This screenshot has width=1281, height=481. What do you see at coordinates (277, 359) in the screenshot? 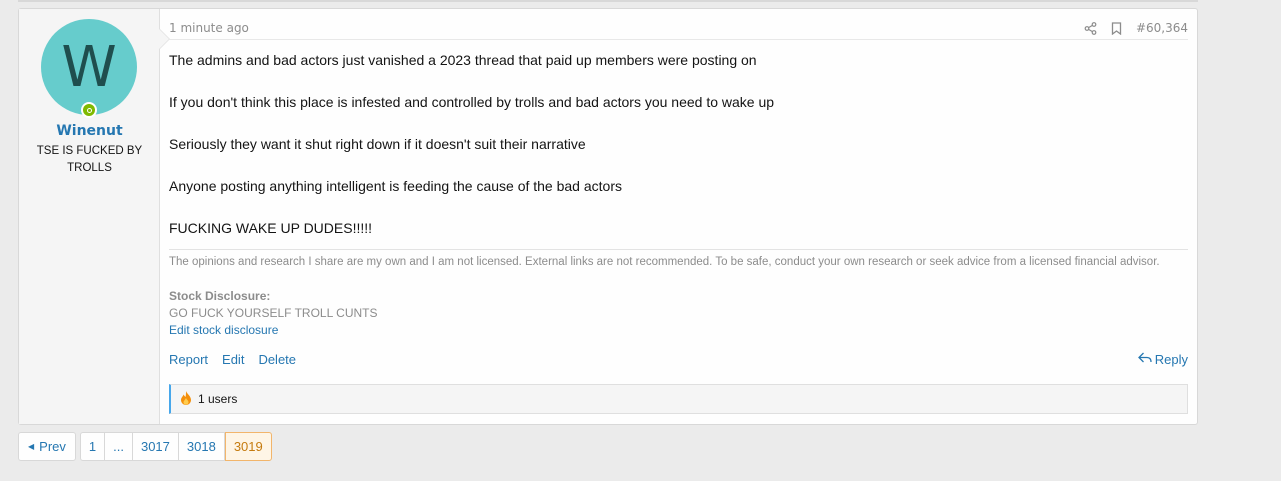
I see `delete-link: Delete` at bounding box center [277, 359].